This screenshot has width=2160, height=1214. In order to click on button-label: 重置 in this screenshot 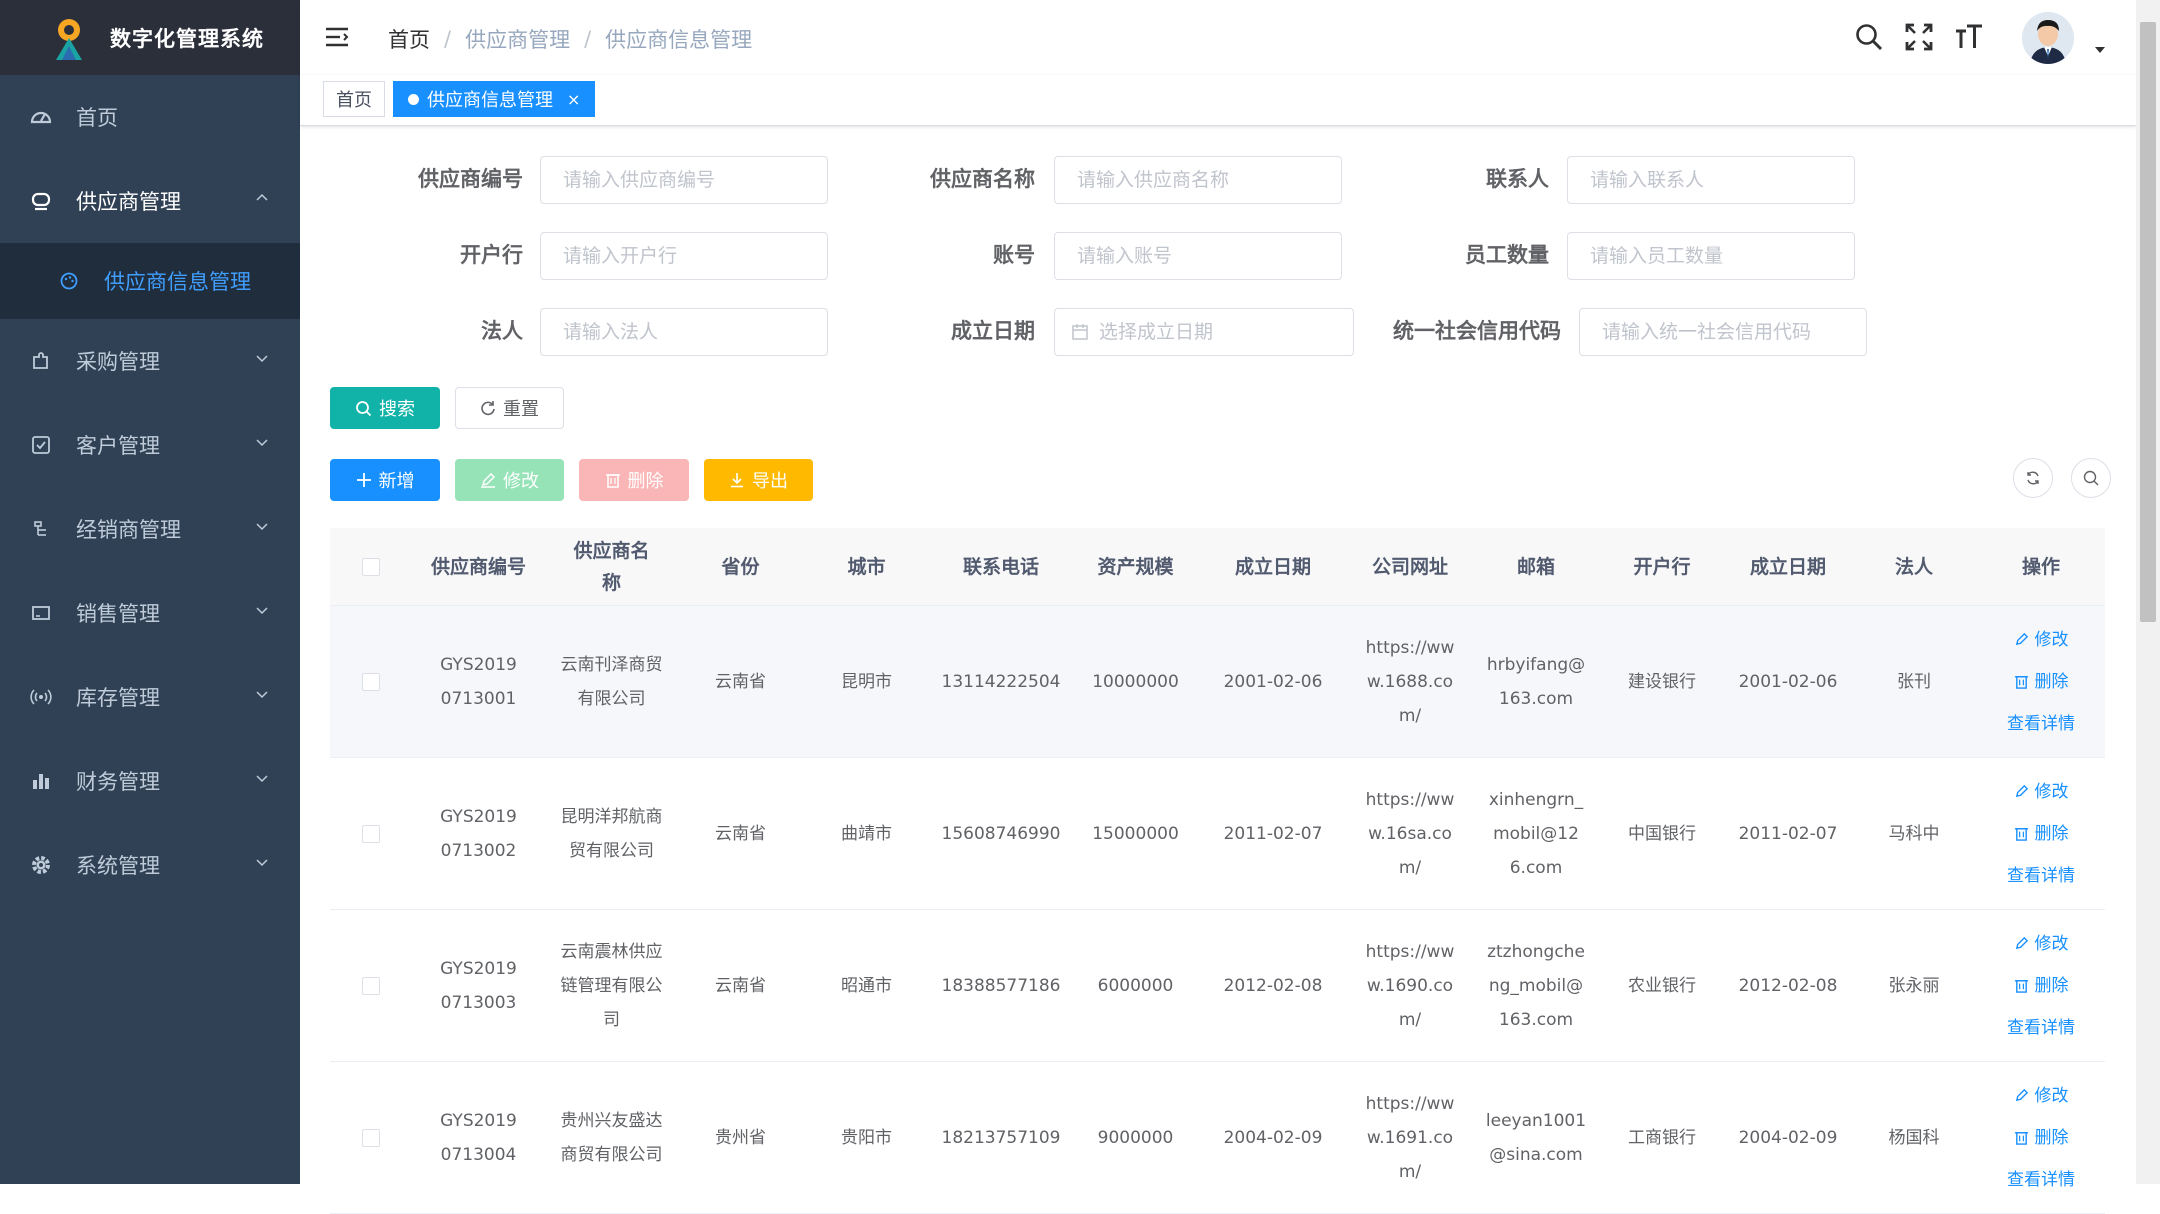, I will do `click(521, 409)`.